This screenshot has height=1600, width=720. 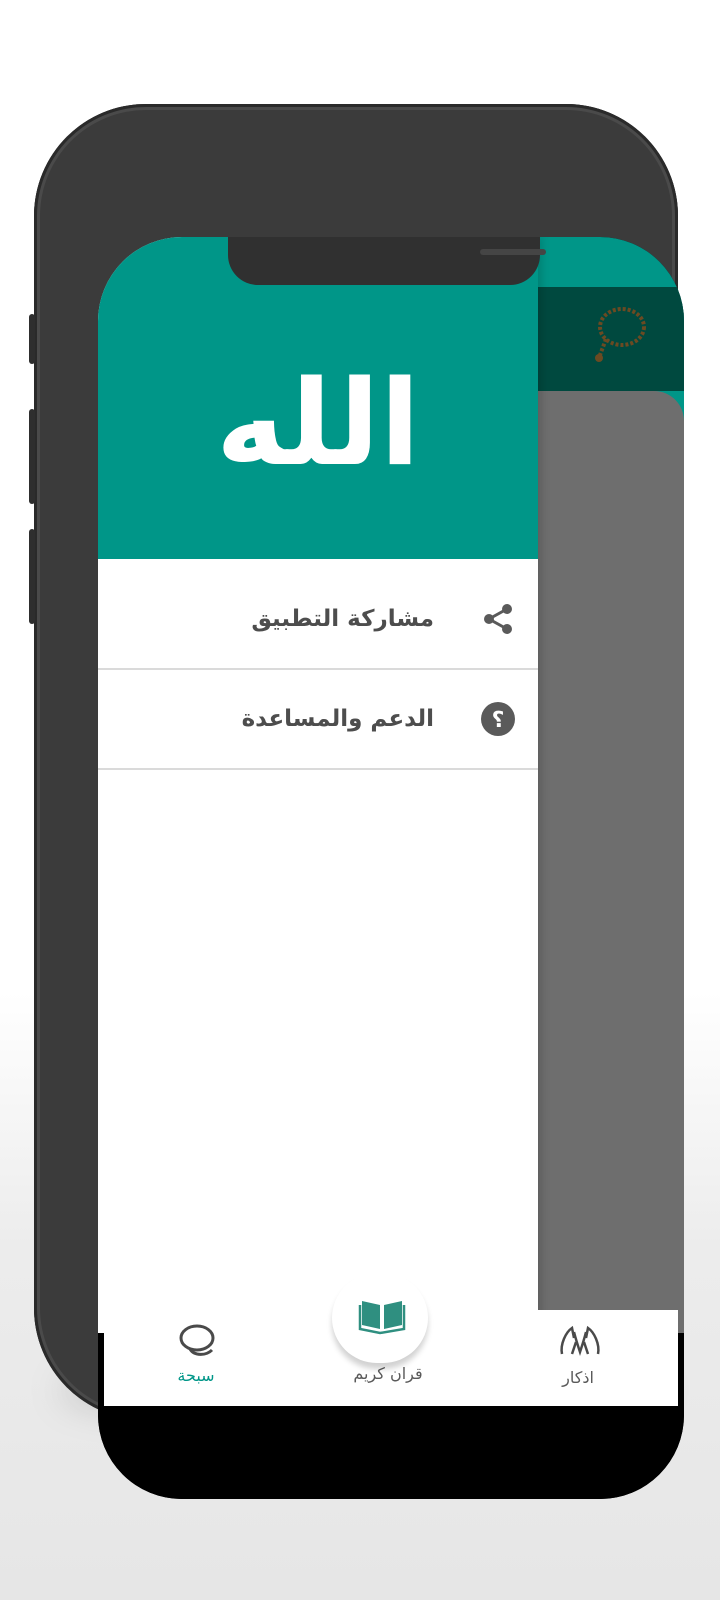 What do you see at coordinates (337, 719) in the screenshot?
I see `menu-item-label: الدعم والمساعدة` at bounding box center [337, 719].